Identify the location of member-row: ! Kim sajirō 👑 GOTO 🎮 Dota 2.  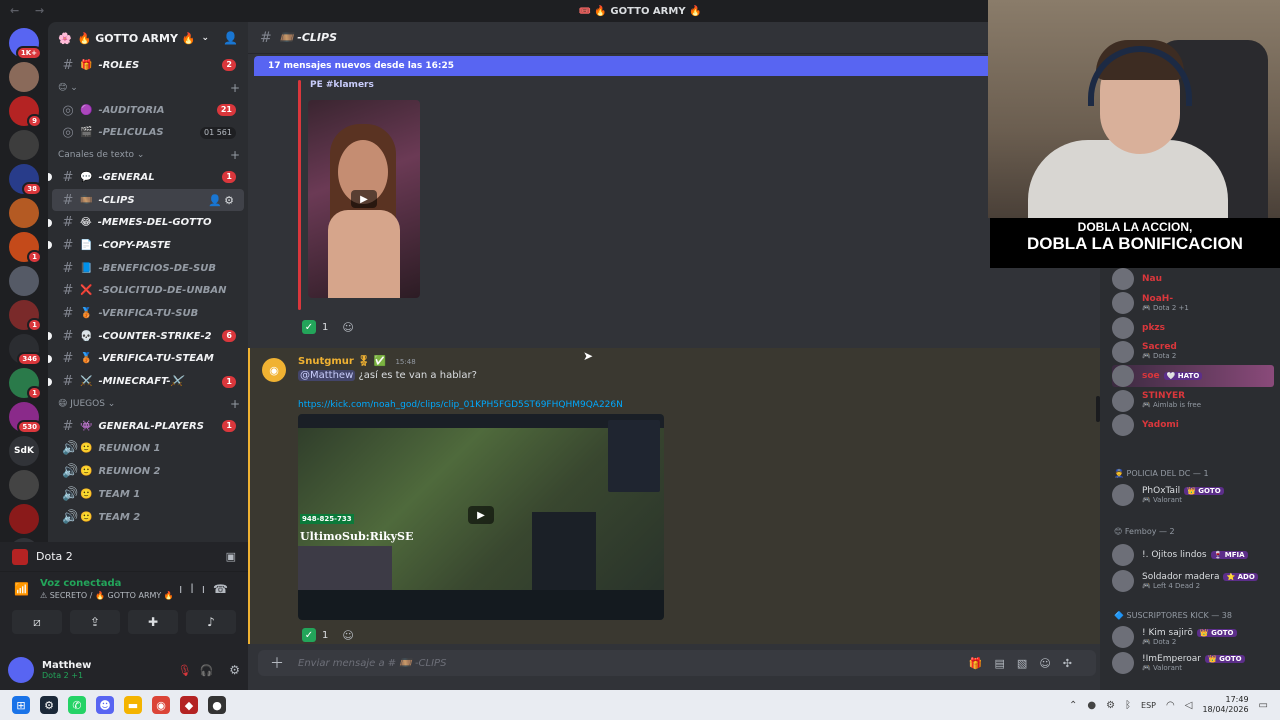
(1174, 637).